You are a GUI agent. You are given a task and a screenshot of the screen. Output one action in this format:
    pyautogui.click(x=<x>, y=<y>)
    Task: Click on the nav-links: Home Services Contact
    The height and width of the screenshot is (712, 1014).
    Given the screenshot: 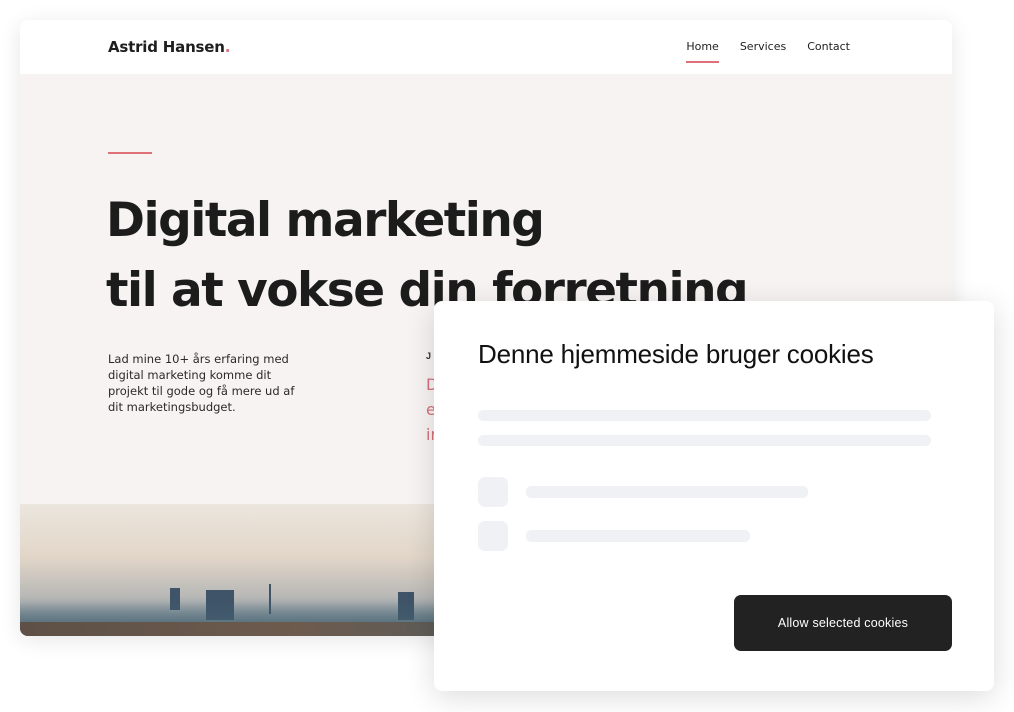 What is the action you would take?
    pyautogui.click(x=768, y=51)
    